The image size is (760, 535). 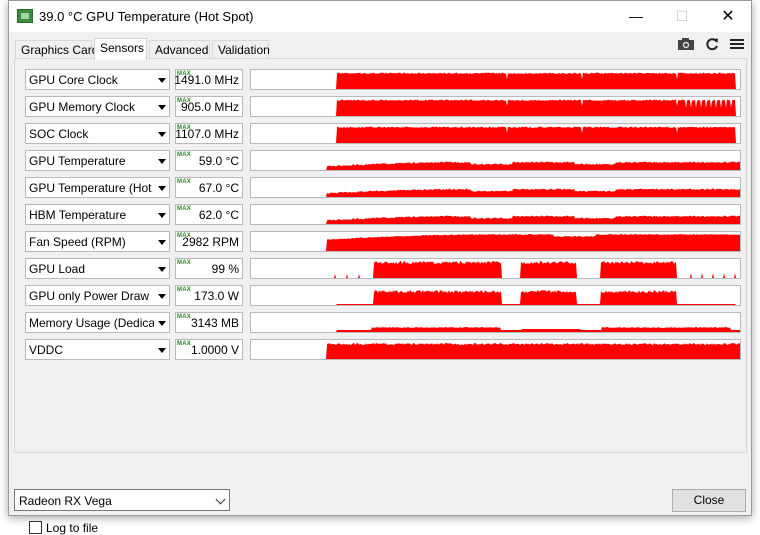 I want to click on sensor-value: 99 %, so click(x=225, y=269).